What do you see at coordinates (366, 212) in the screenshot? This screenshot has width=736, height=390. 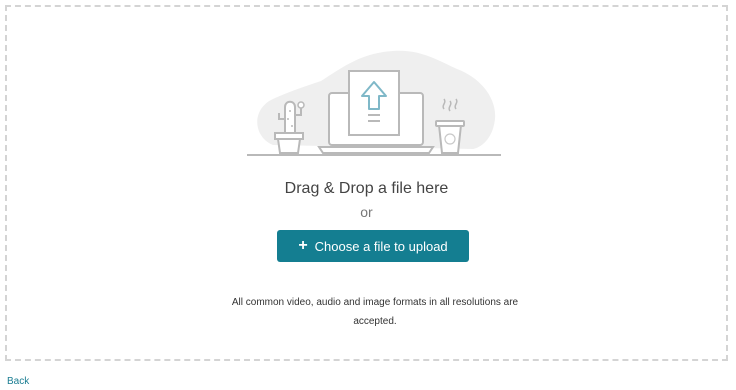 I see `or-separator: or` at bounding box center [366, 212].